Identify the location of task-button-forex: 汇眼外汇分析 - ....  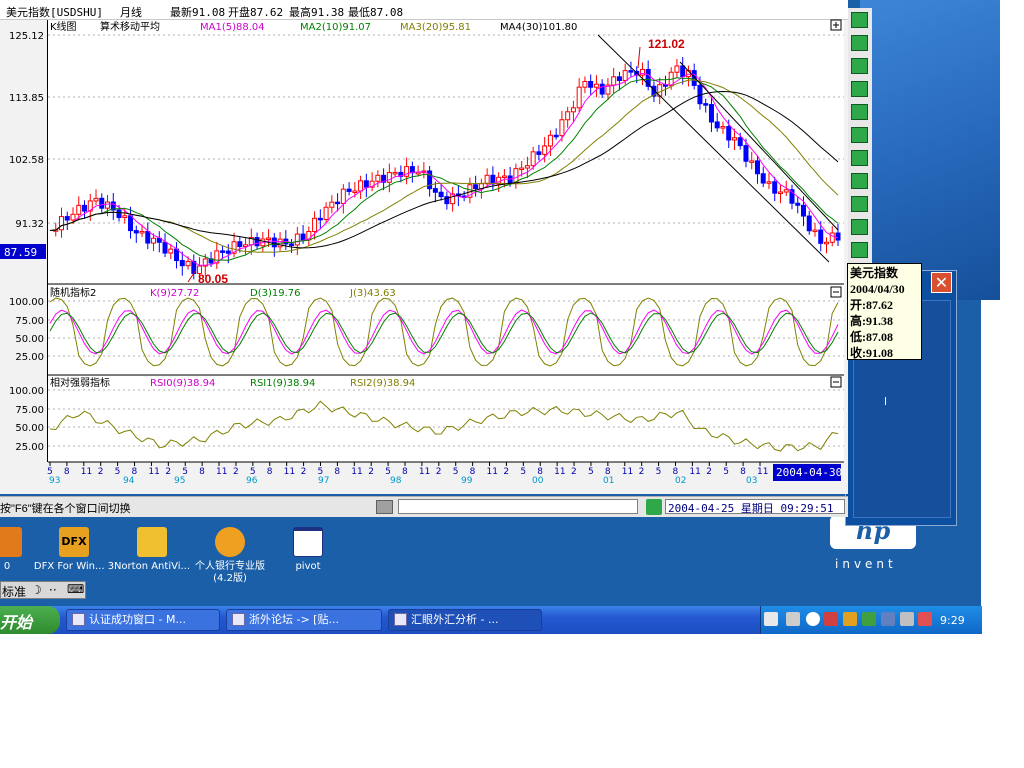
(465, 620).